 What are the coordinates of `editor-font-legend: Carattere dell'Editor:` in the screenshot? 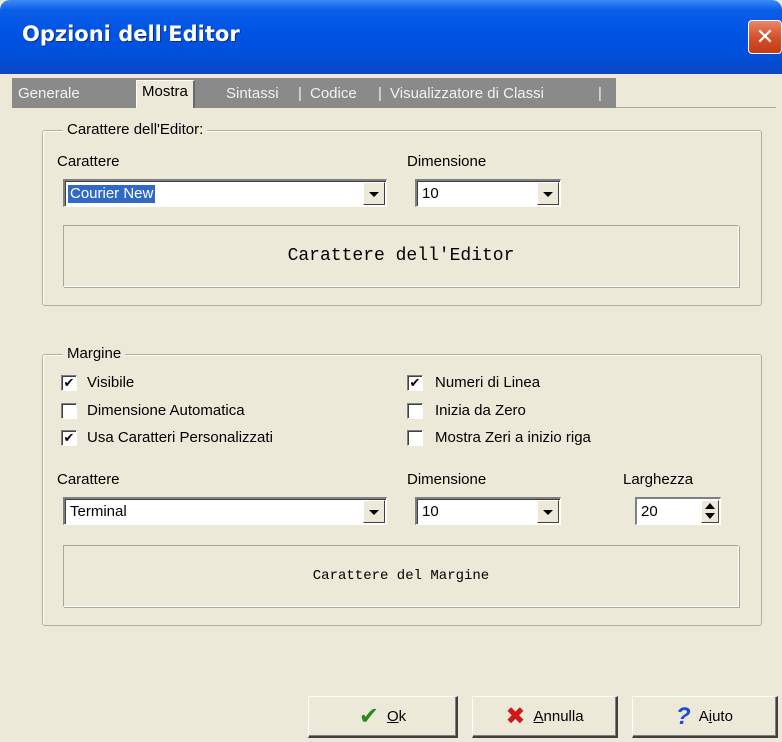 It's located at (135, 130).